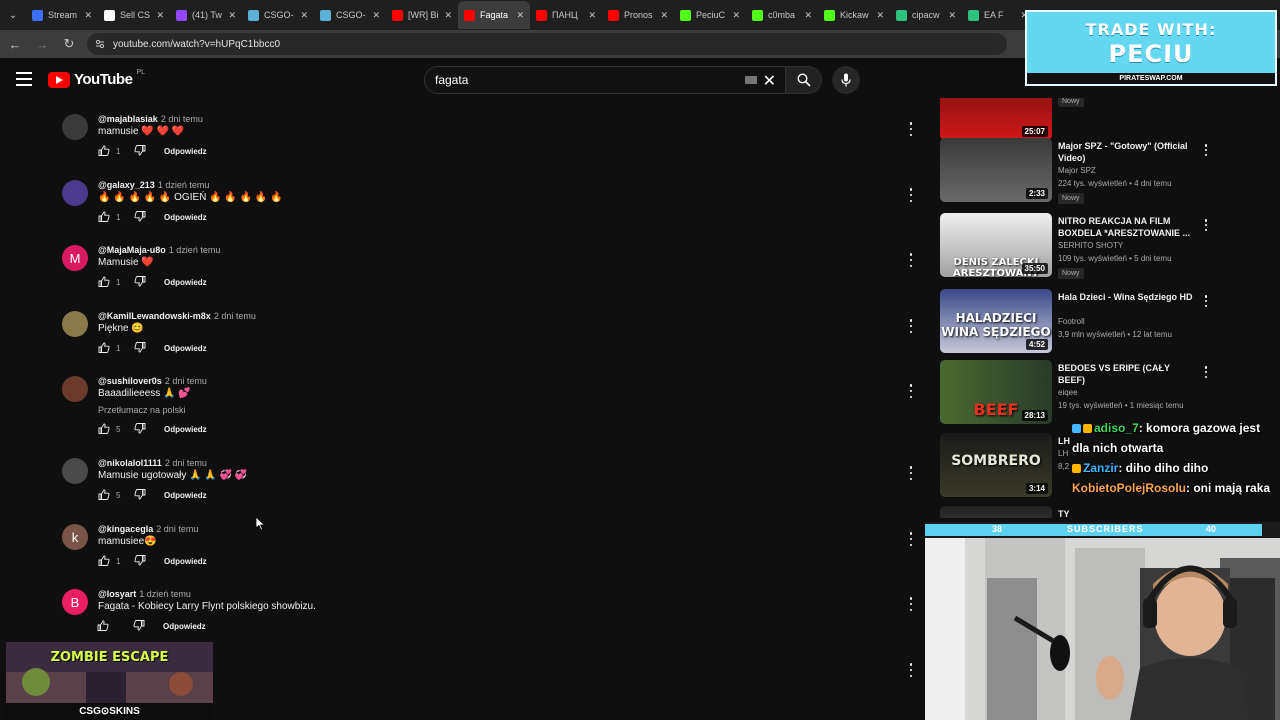 The image size is (1280, 720). I want to click on comment-author: @losyart, so click(117, 594).